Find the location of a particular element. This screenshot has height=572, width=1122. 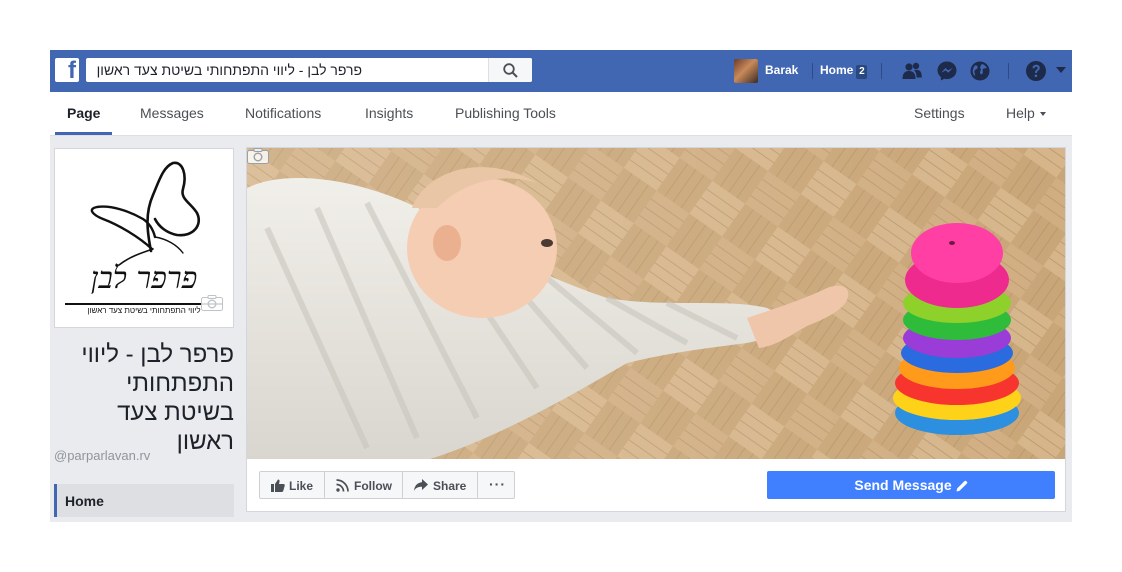

caret-down-icon is located at coordinates (1042, 114).